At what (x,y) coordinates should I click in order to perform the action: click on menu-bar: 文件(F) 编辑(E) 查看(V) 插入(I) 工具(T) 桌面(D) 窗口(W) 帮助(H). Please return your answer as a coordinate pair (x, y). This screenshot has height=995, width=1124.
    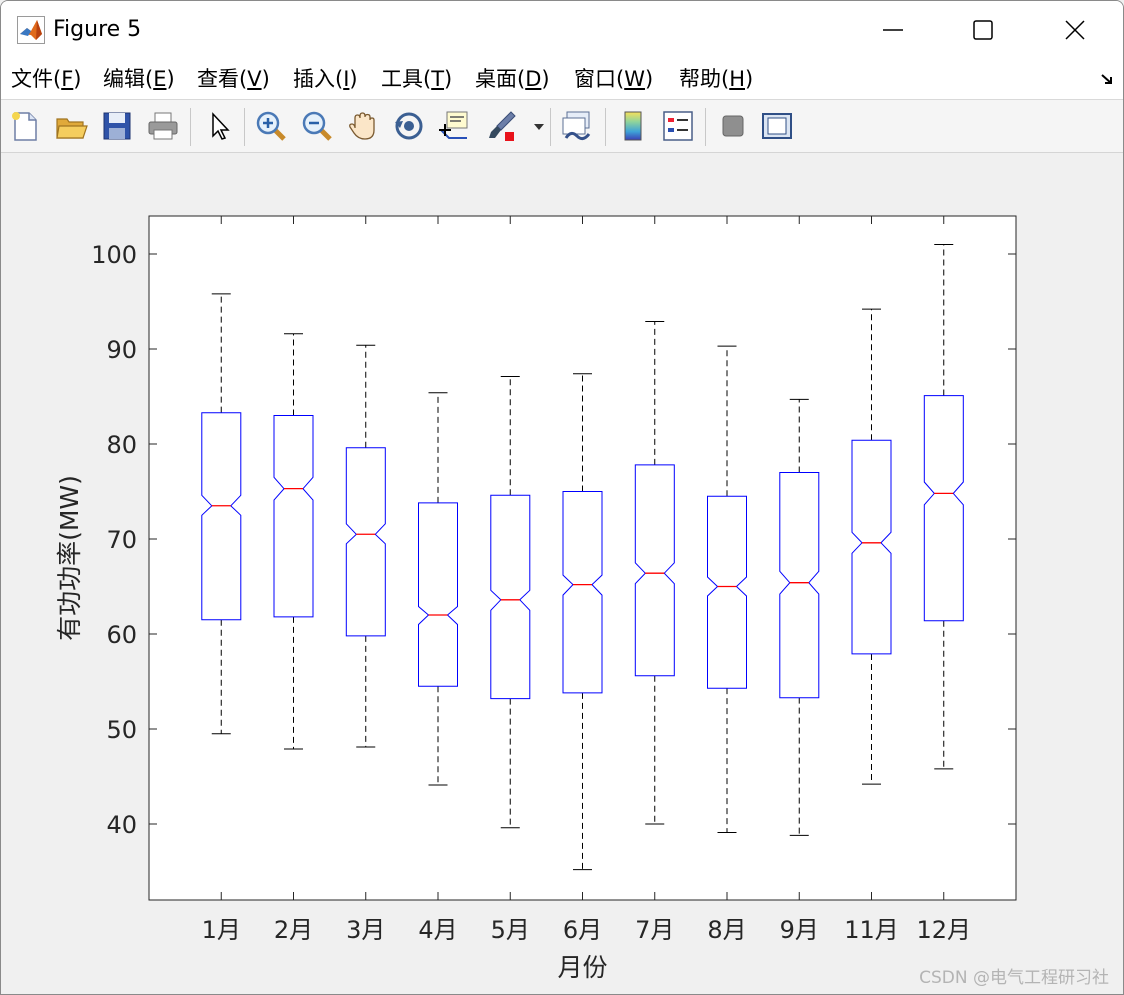
    Looking at the image, I should click on (562, 79).